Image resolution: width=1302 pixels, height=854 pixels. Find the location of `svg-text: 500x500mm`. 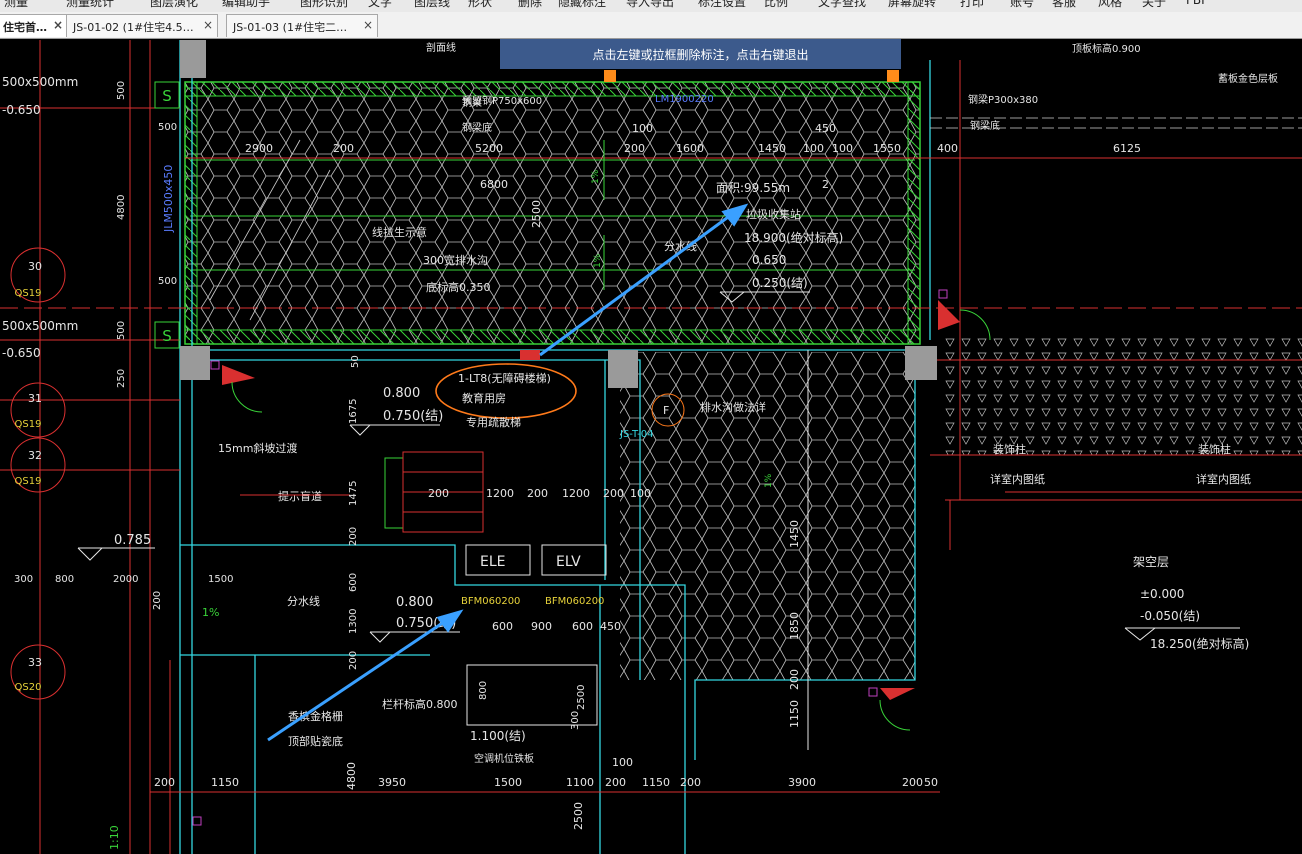

svg-text: 500x500mm is located at coordinates (40, 82).